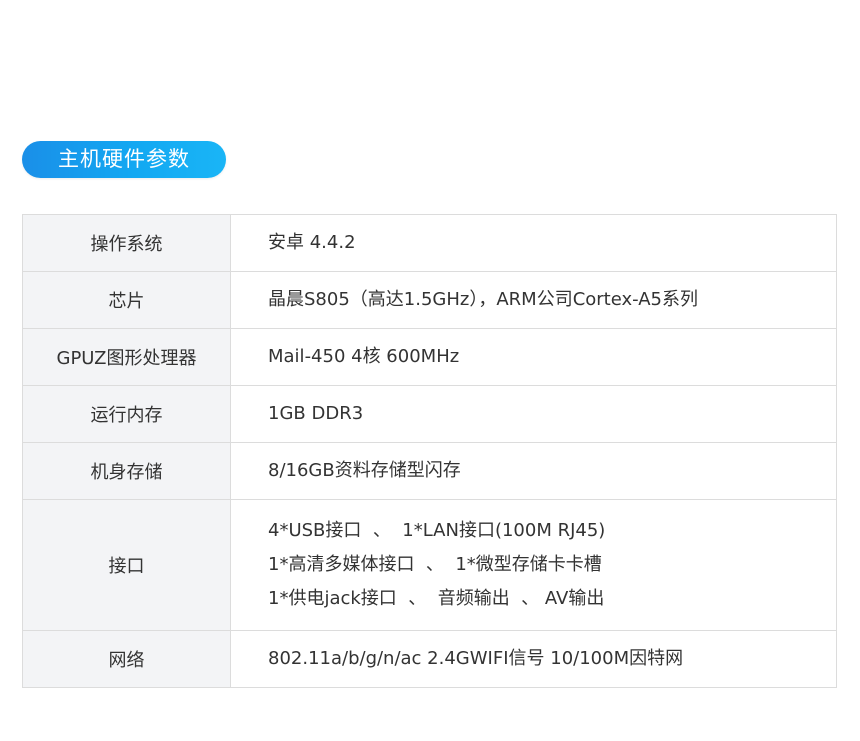 The width and height of the screenshot is (860, 741). I want to click on spec-value: 安卓 4.4.2, so click(533, 243).